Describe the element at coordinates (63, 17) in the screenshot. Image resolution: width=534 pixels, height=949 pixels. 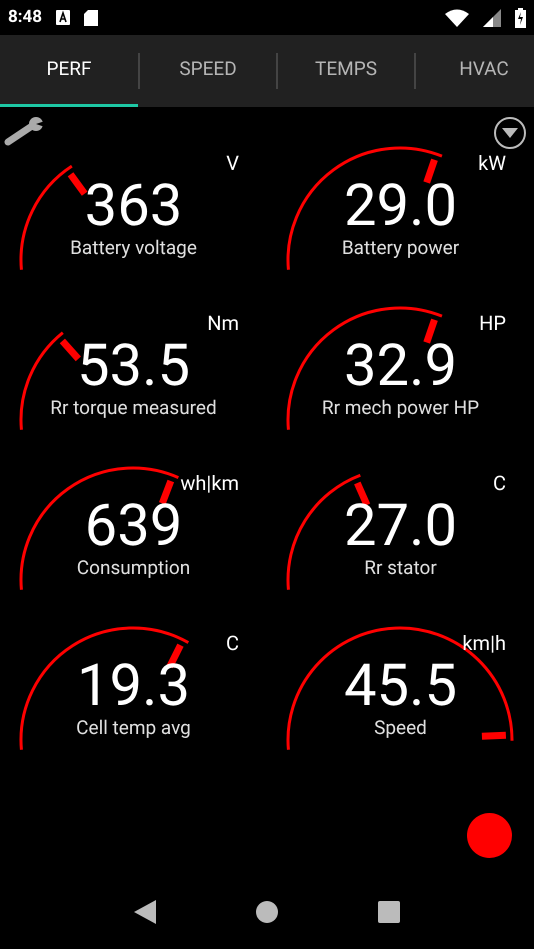
I see `notification-icon` at that location.